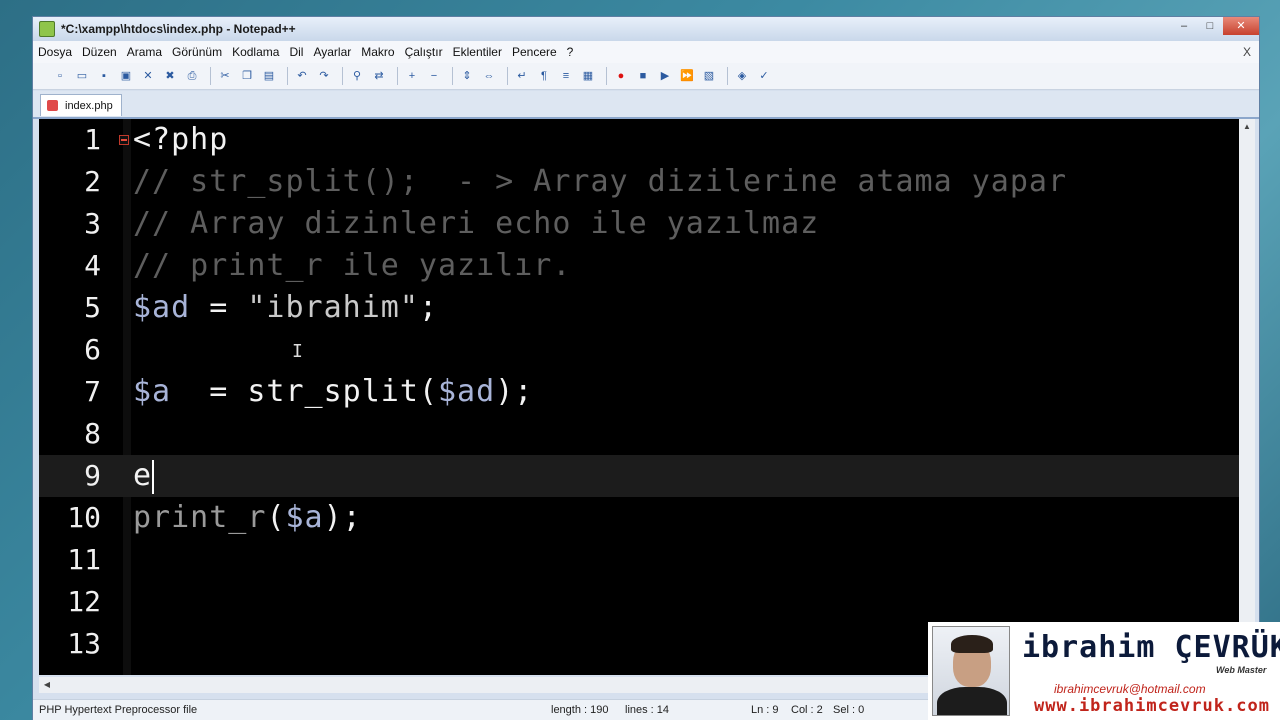 This screenshot has height=720, width=1280. What do you see at coordinates (225, 76) in the screenshot?
I see `cut-icon: ✂` at bounding box center [225, 76].